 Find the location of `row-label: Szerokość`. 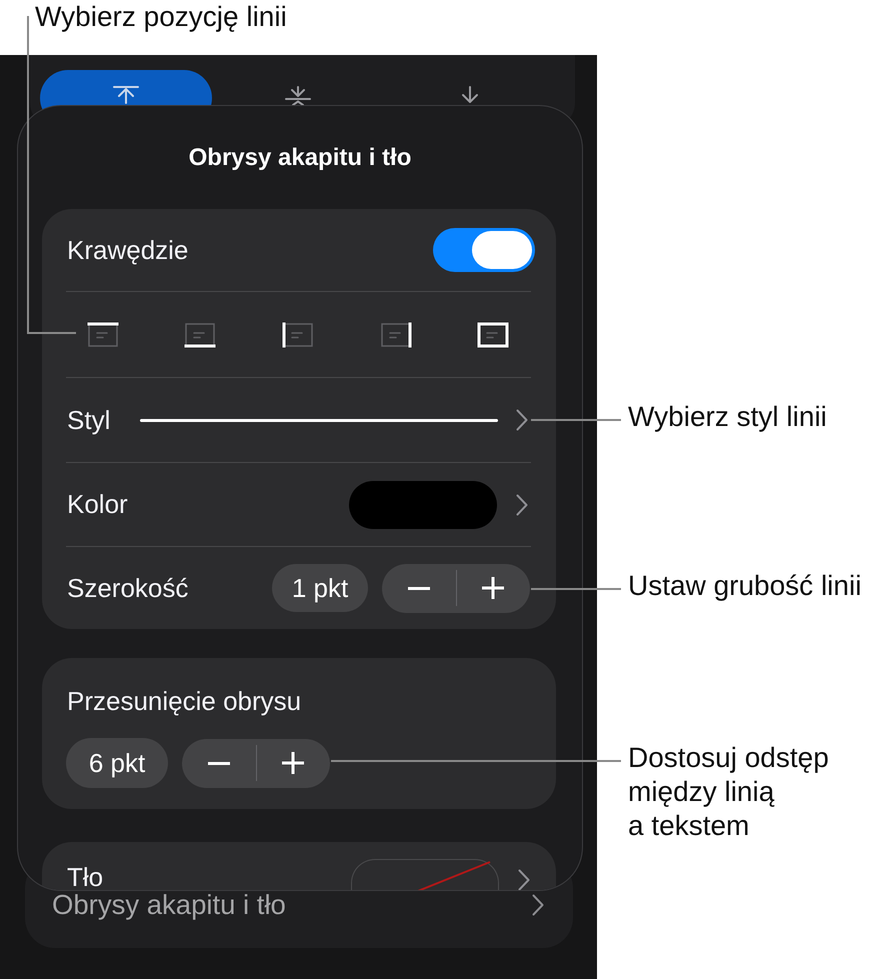

row-label: Szerokość is located at coordinates (127, 588).